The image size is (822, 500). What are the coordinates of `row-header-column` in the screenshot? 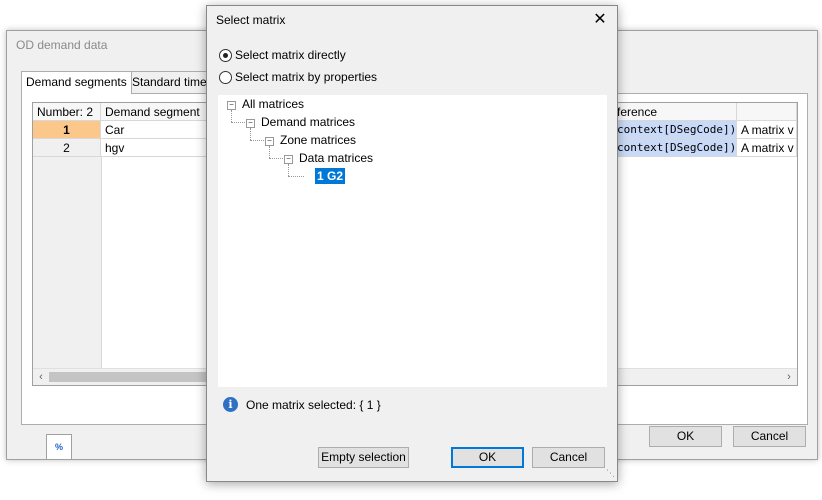 It's located at (67, 263).